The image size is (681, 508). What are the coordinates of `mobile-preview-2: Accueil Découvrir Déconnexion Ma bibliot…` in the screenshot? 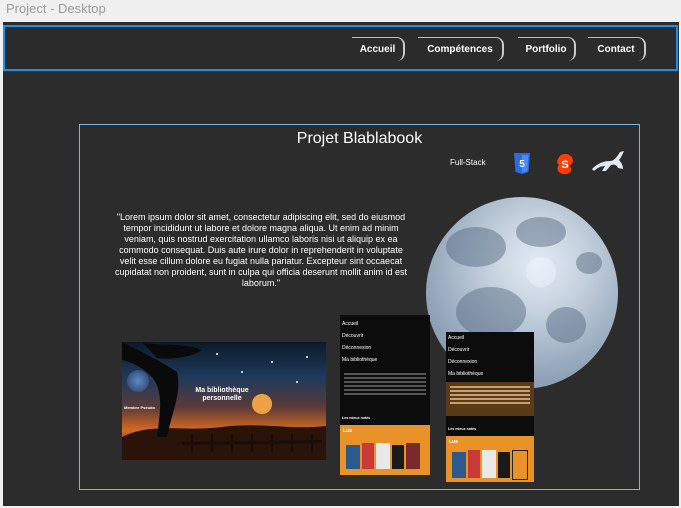 It's located at (490, 407).